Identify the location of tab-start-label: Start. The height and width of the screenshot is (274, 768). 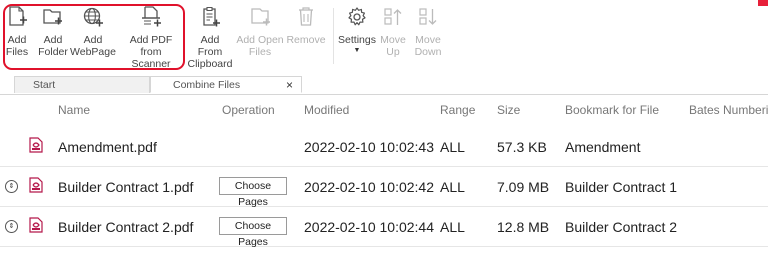
(44, 85).